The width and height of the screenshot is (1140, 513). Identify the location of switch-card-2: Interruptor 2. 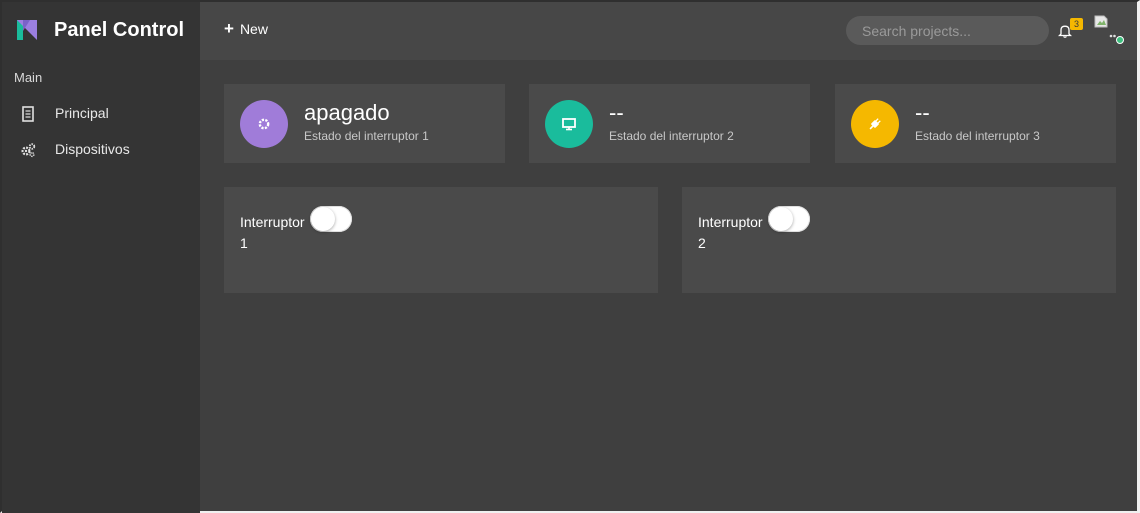
(899, 240).